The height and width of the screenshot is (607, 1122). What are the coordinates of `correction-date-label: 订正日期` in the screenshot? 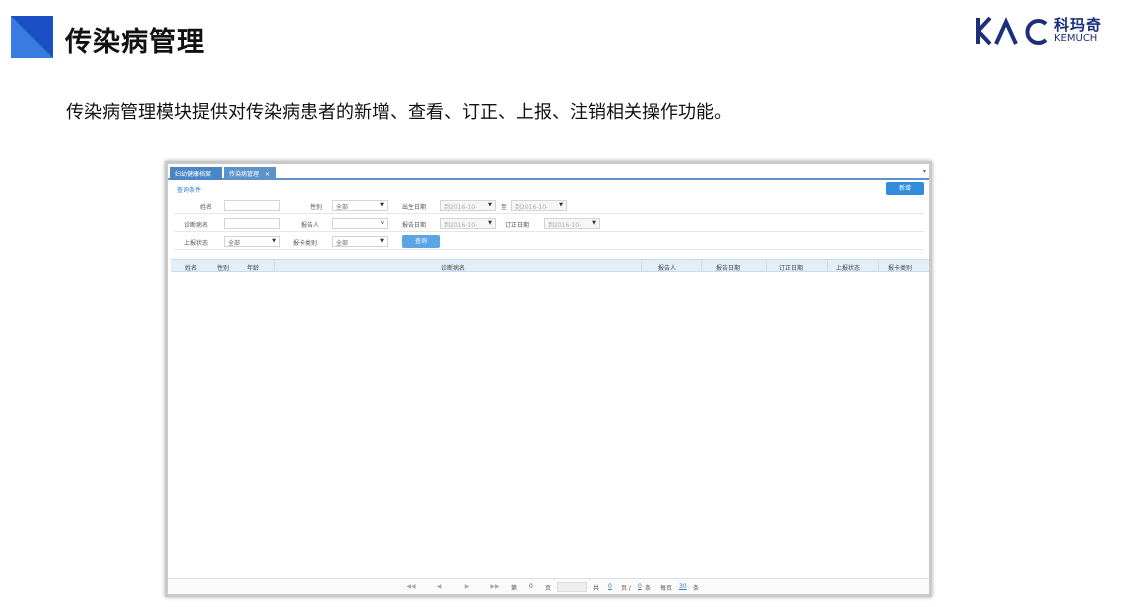 It's located at (517, 225).